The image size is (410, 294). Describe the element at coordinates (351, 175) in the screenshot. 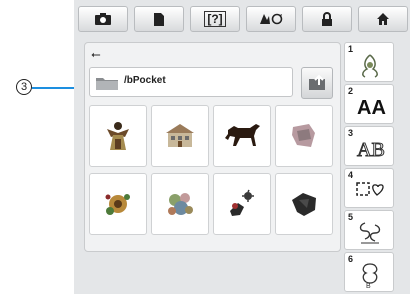

I see `category-number: 4` at that location.